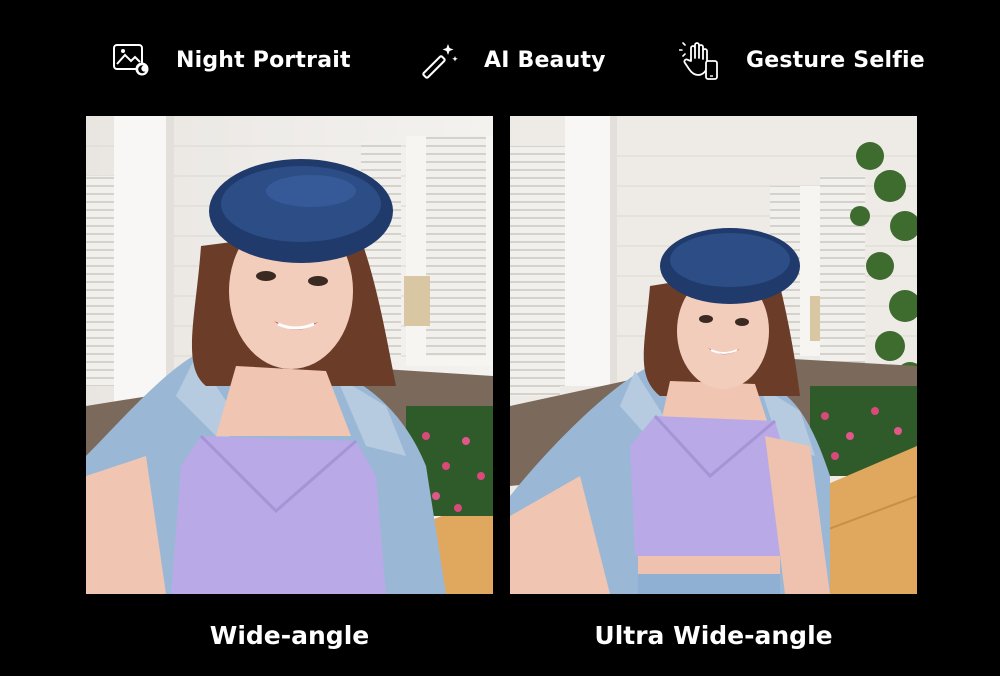 The width and height of the screenshot is (1000, 676). I want to click on feature-label: Gesture Selfie, so click(835, 60).